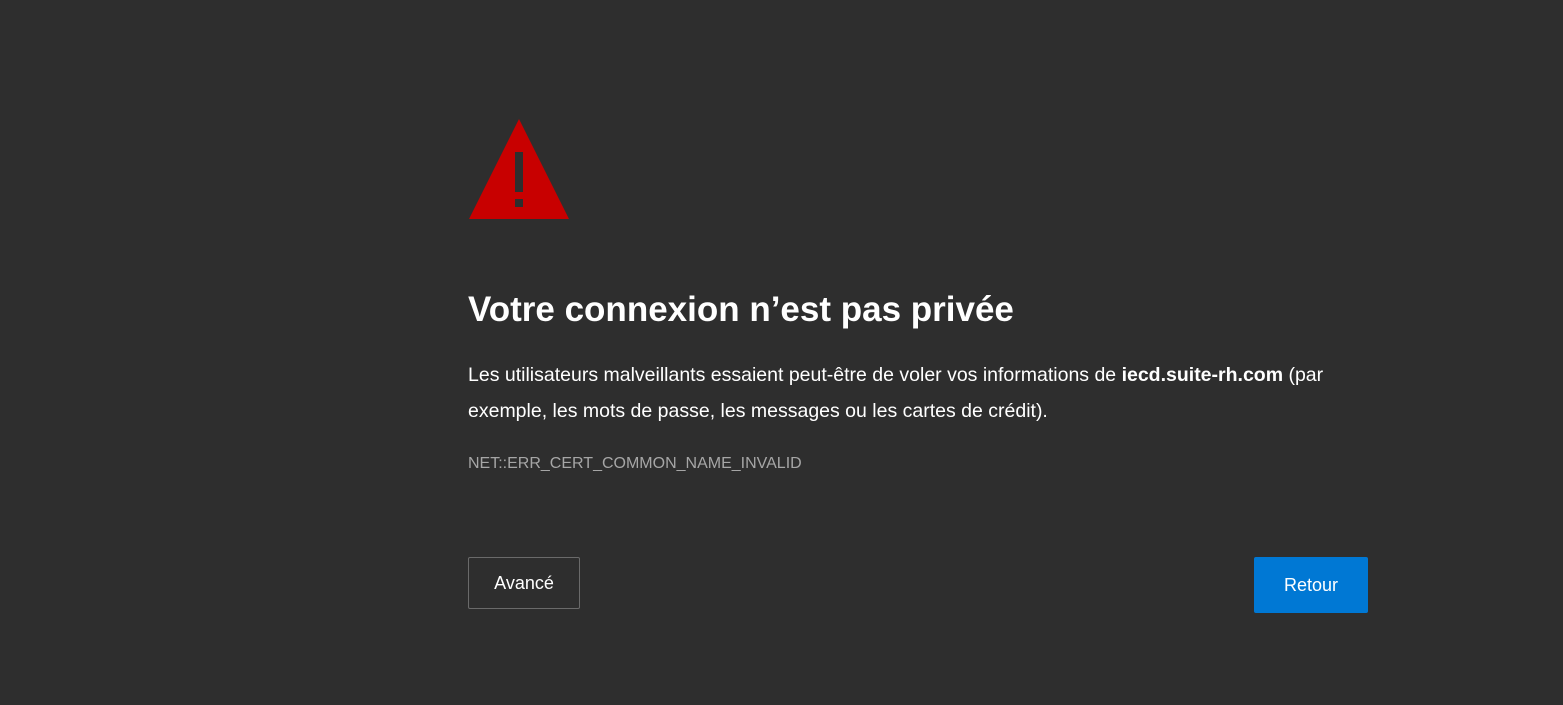  I want to click on warning-triangle-icon, so click(519, 169).